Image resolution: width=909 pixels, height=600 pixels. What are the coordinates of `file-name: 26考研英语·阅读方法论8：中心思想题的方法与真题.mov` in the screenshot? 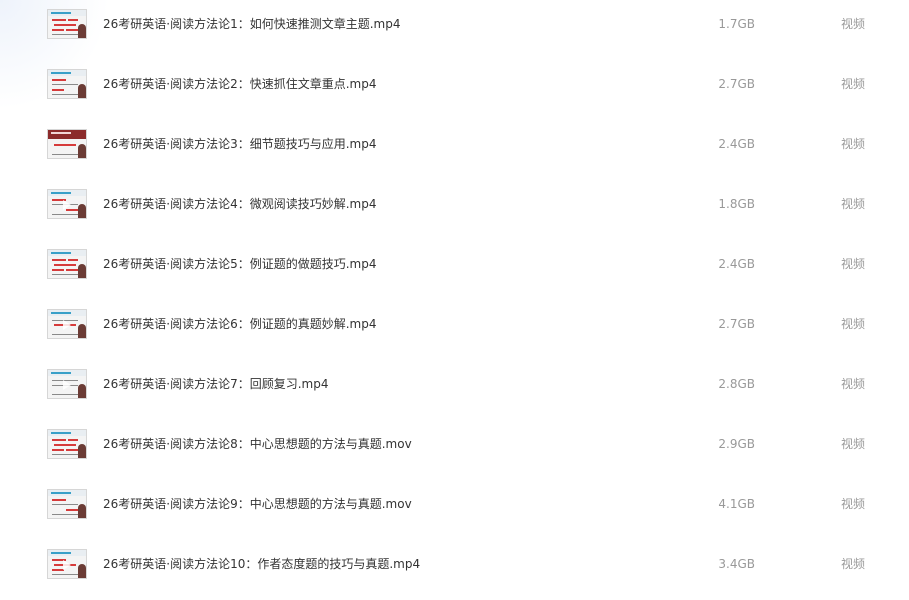 It's located at (257, 444).